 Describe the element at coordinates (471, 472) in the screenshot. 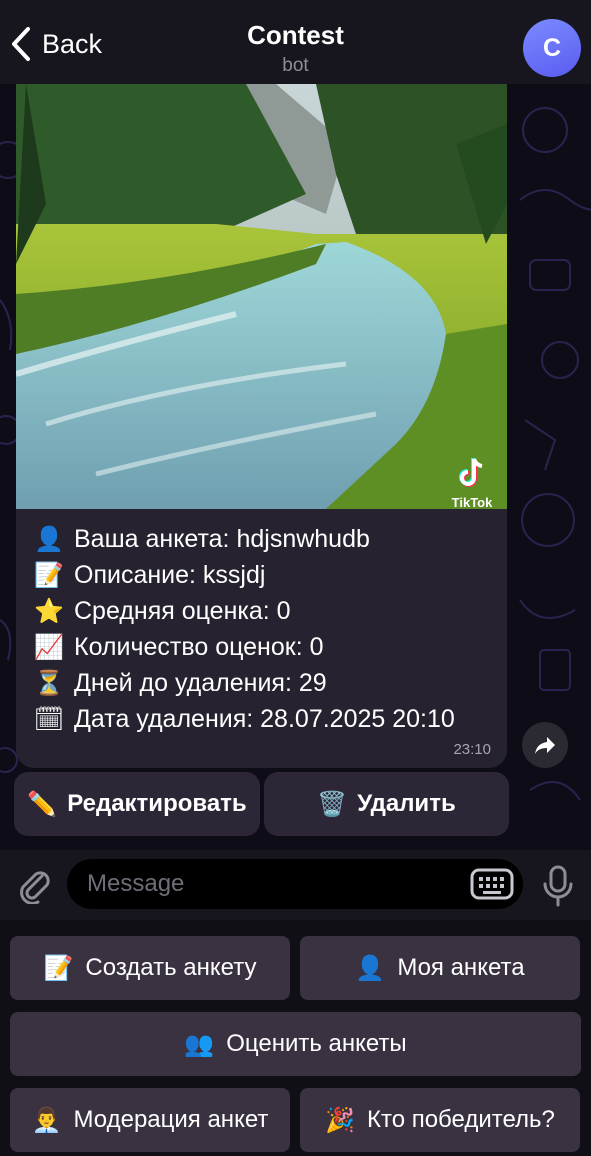

I see `tiktok-icon` at that location.